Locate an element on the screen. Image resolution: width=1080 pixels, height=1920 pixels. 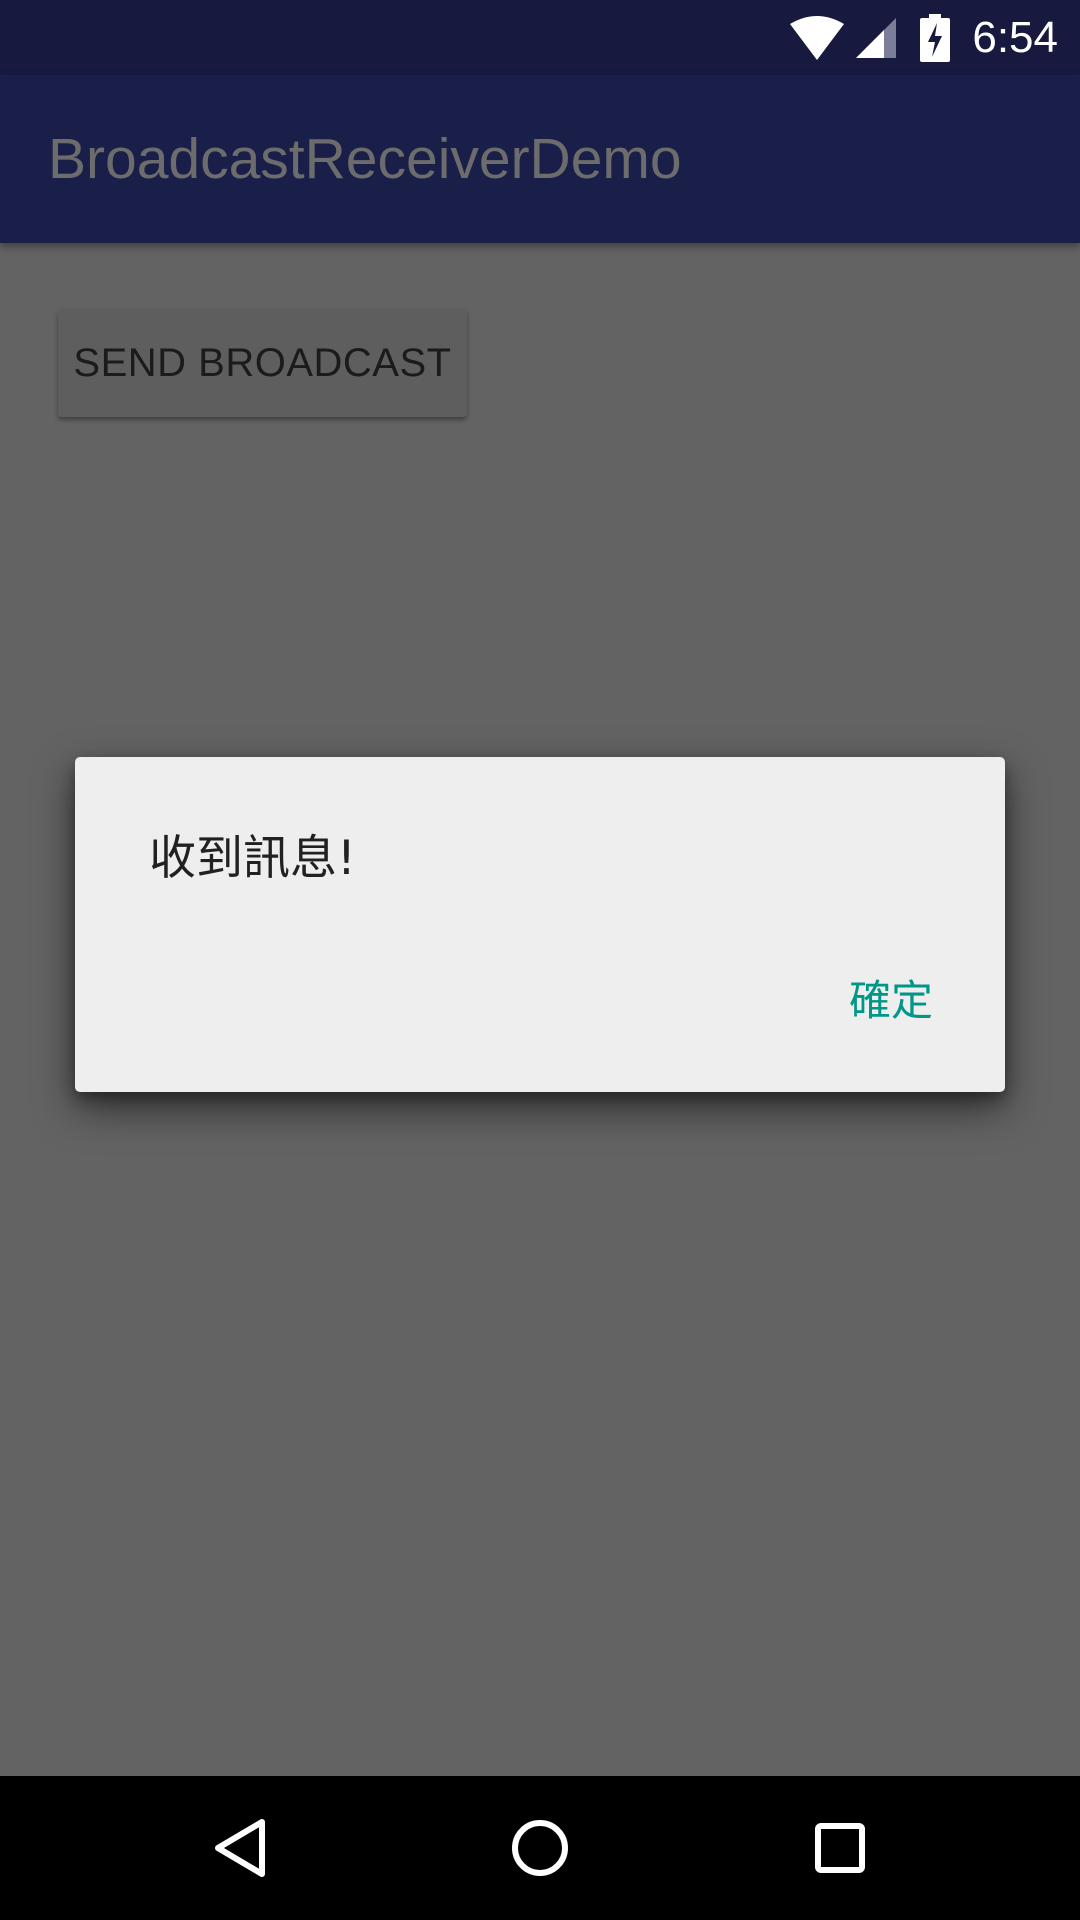
wifi-icon is located at coordinates (817, 37).